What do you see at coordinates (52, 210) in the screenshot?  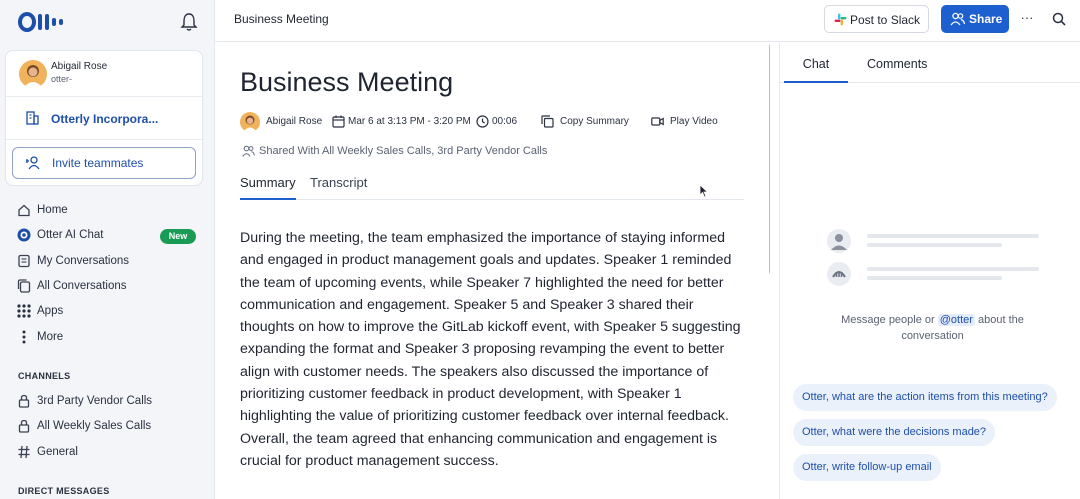 I see `nav-label: Home` at bounding box center [52, 210].